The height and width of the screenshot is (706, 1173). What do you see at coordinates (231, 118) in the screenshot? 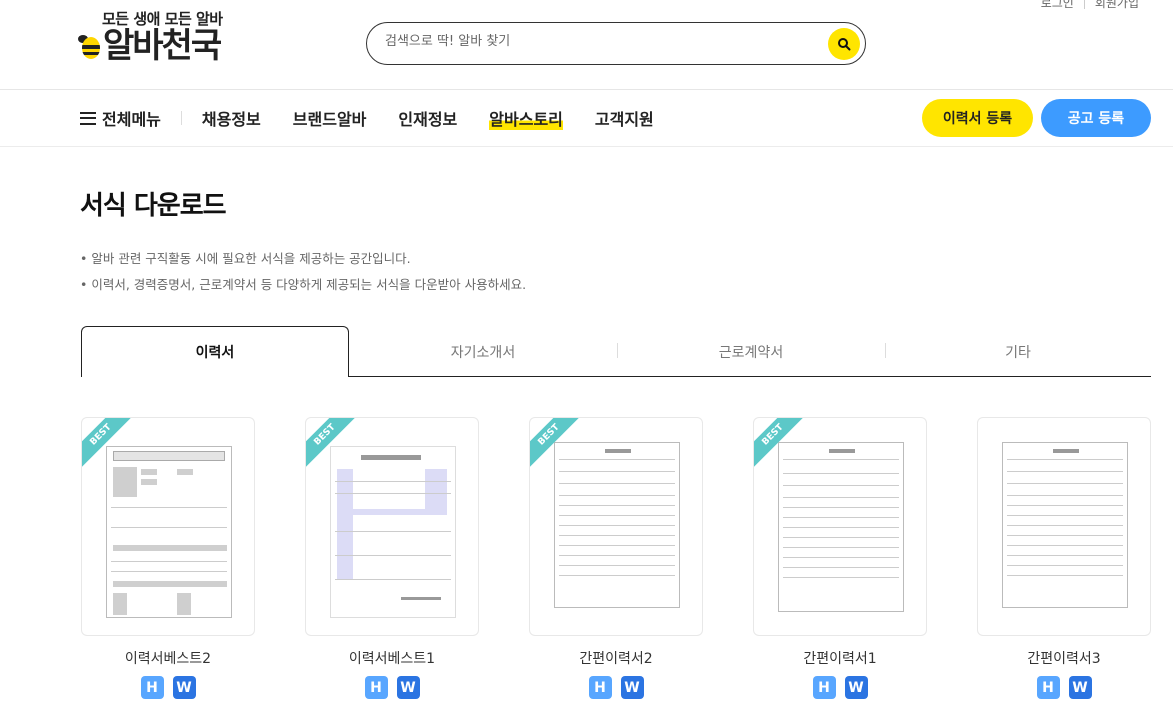
I see `nav-item-jobs: 채용정보` at bounding box center [231, 118].